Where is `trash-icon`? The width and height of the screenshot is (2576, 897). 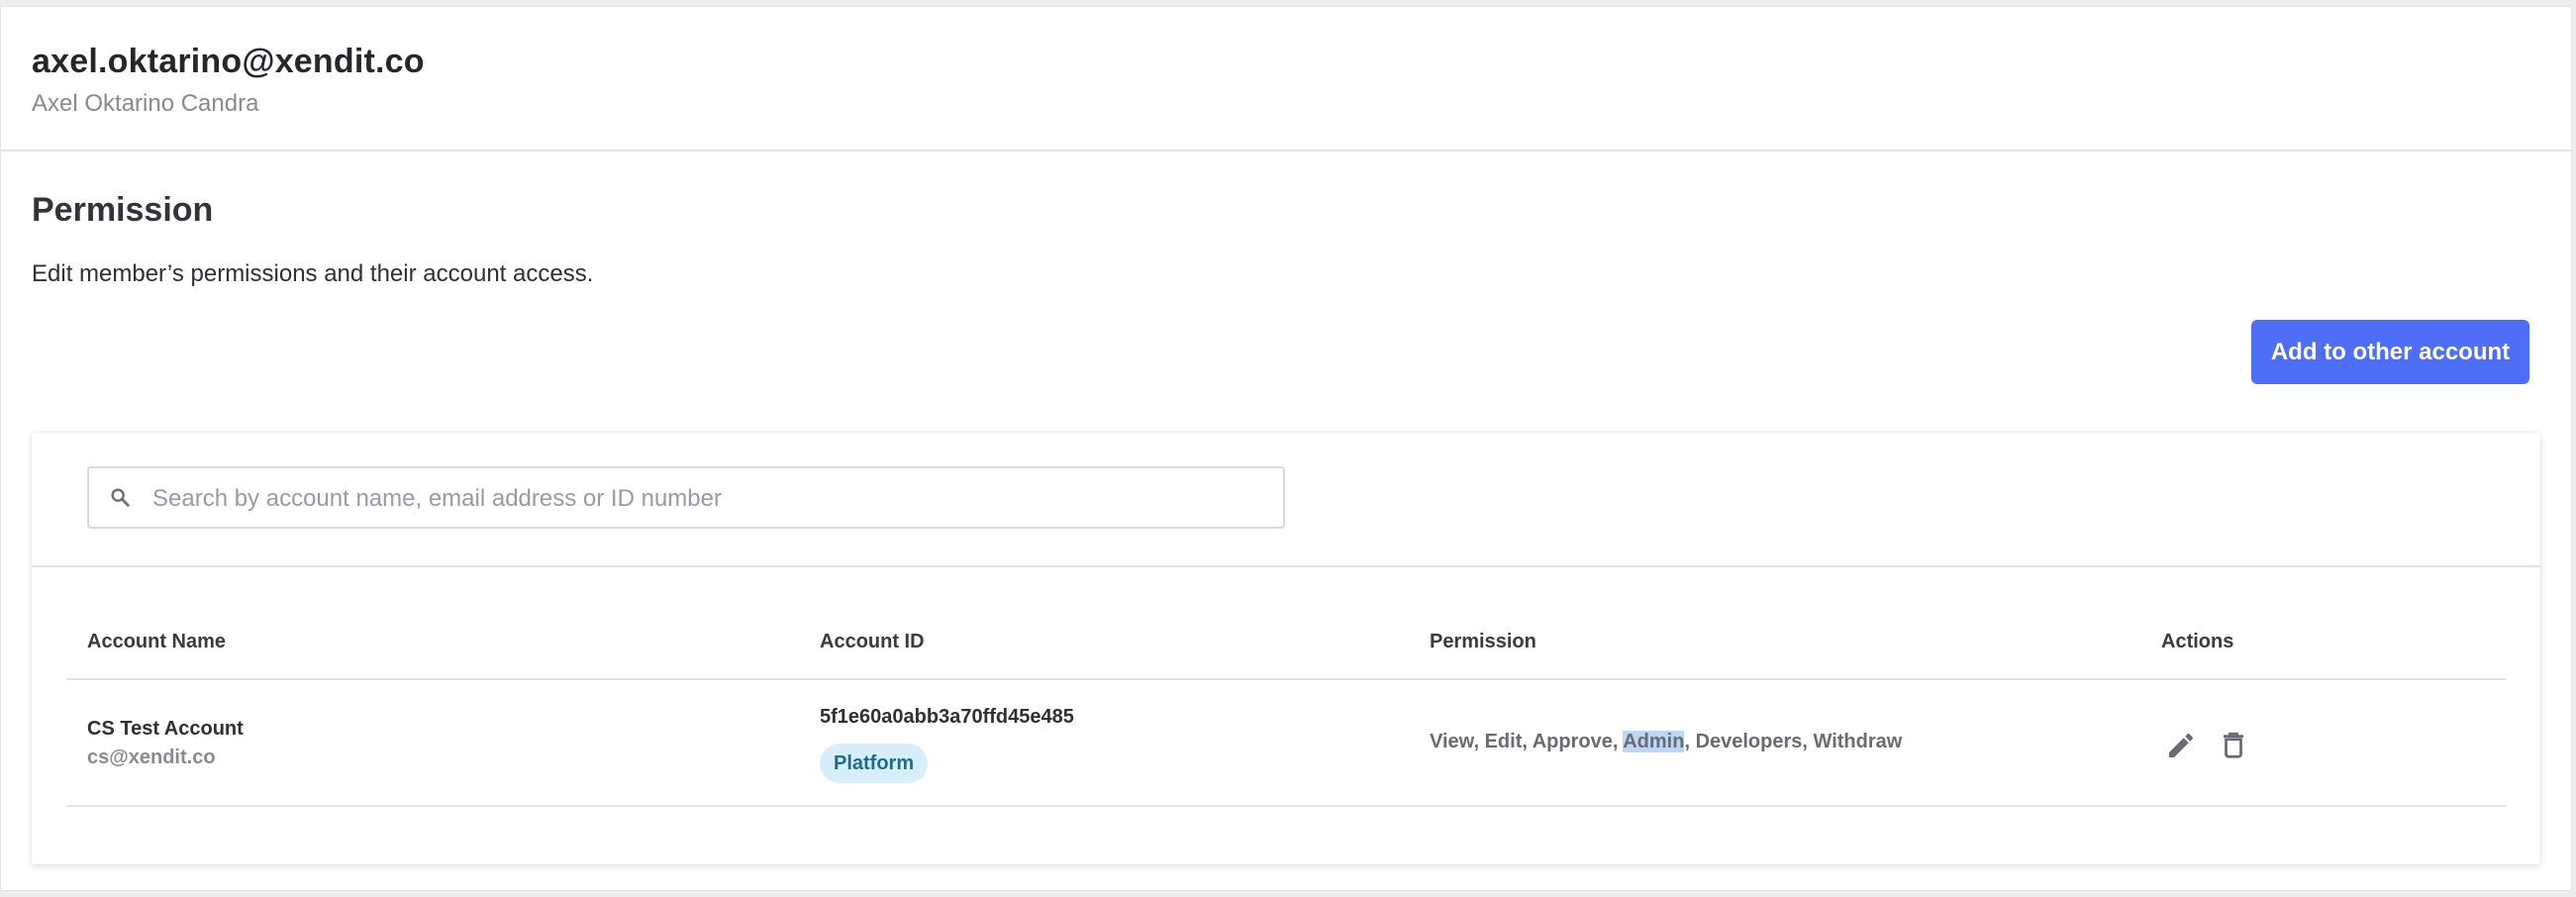 trash-icon is located at coordinates (2233, 745).